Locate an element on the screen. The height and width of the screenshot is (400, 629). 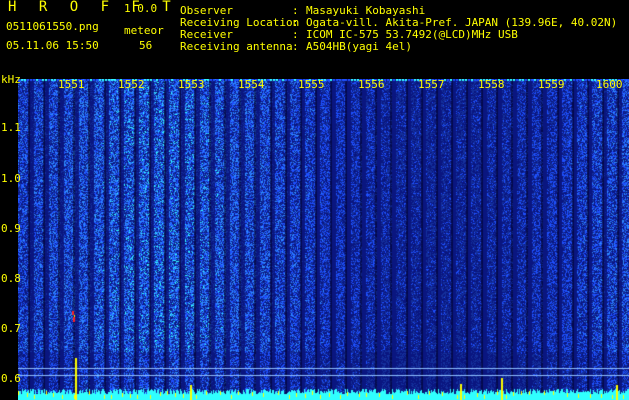
app-version: 1.0.0 is located at coordinates (141, 8).